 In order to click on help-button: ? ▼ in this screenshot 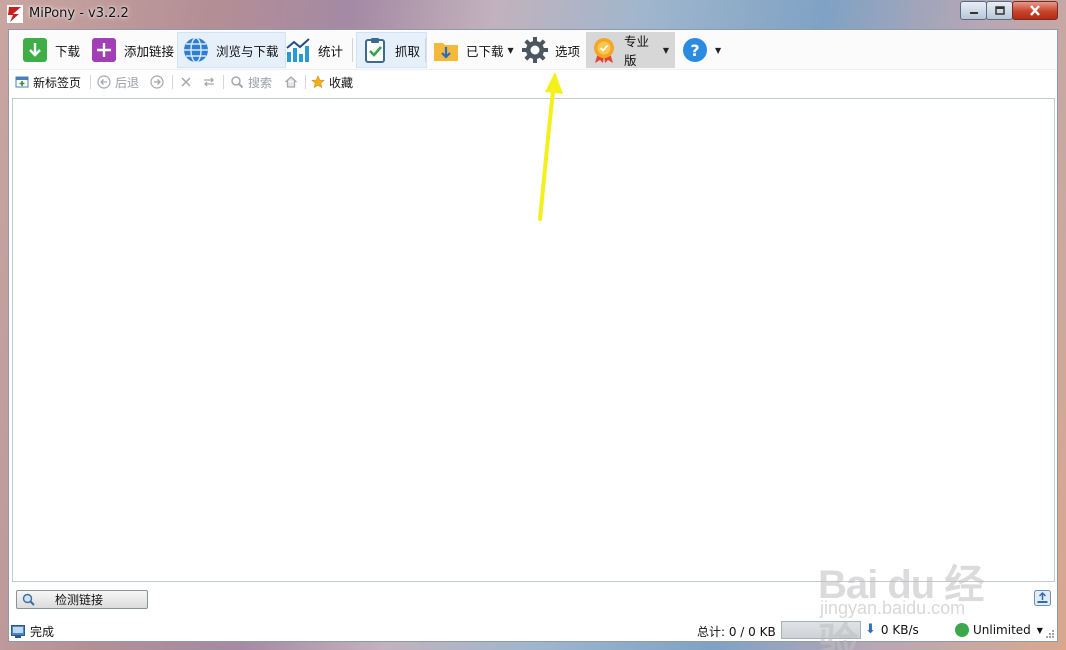, I will do `click(702, 50)`.